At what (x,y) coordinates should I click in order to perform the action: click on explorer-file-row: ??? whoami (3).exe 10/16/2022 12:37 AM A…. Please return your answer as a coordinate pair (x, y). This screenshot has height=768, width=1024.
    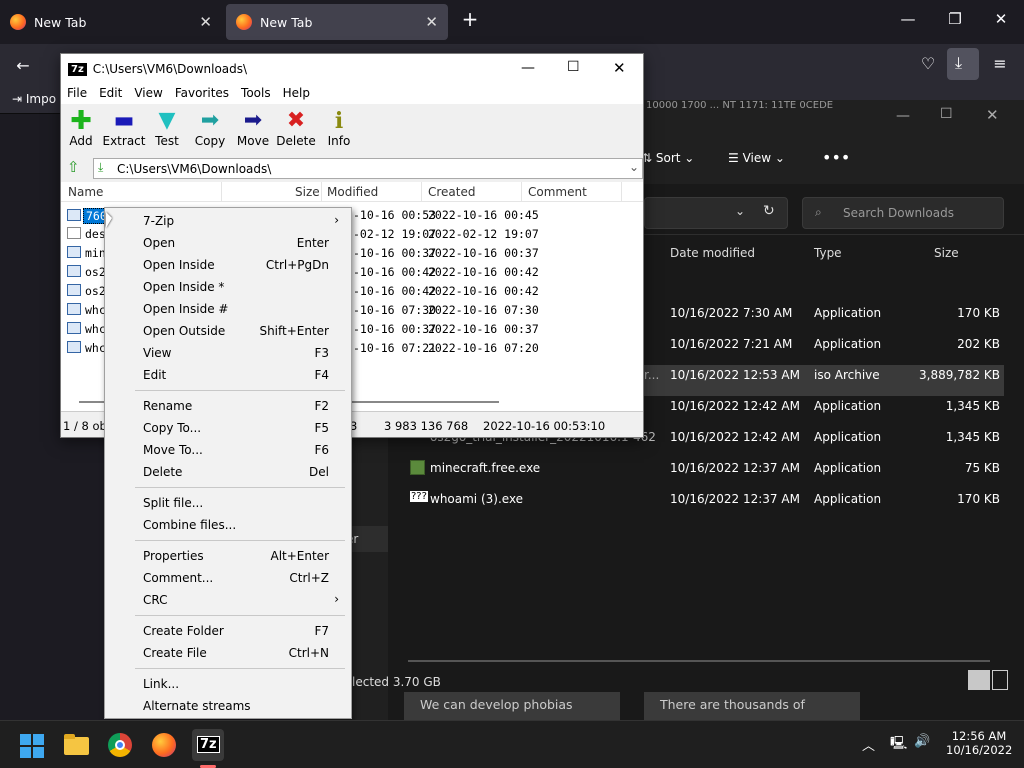
    Looking at the image, I should click on (706, 499).